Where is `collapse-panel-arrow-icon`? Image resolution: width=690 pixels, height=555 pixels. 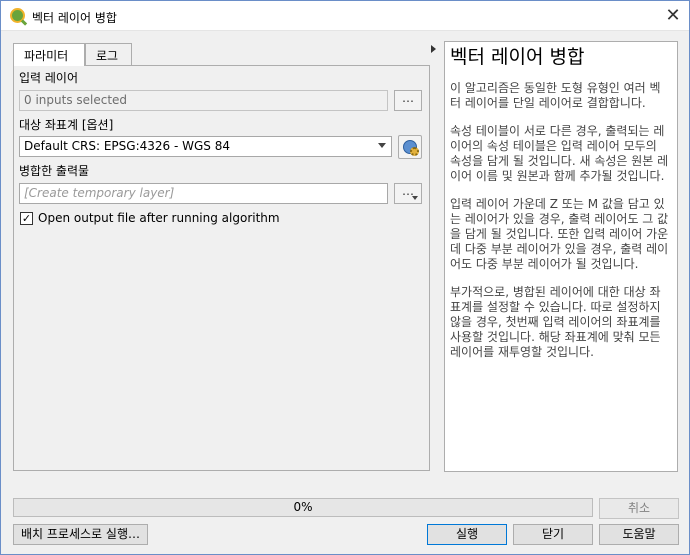
collapse-panel-arrow-icon is located at coordinates (433, 49).